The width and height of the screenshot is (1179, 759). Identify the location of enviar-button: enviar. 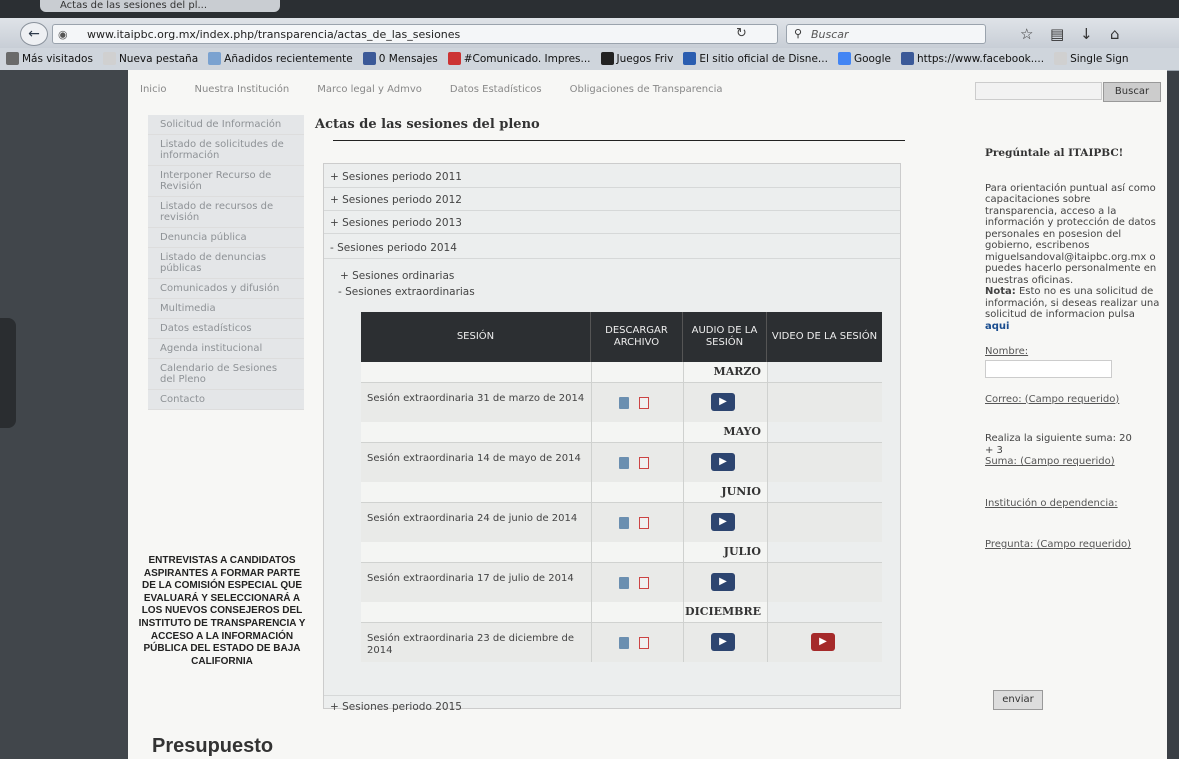
(1018, 700).